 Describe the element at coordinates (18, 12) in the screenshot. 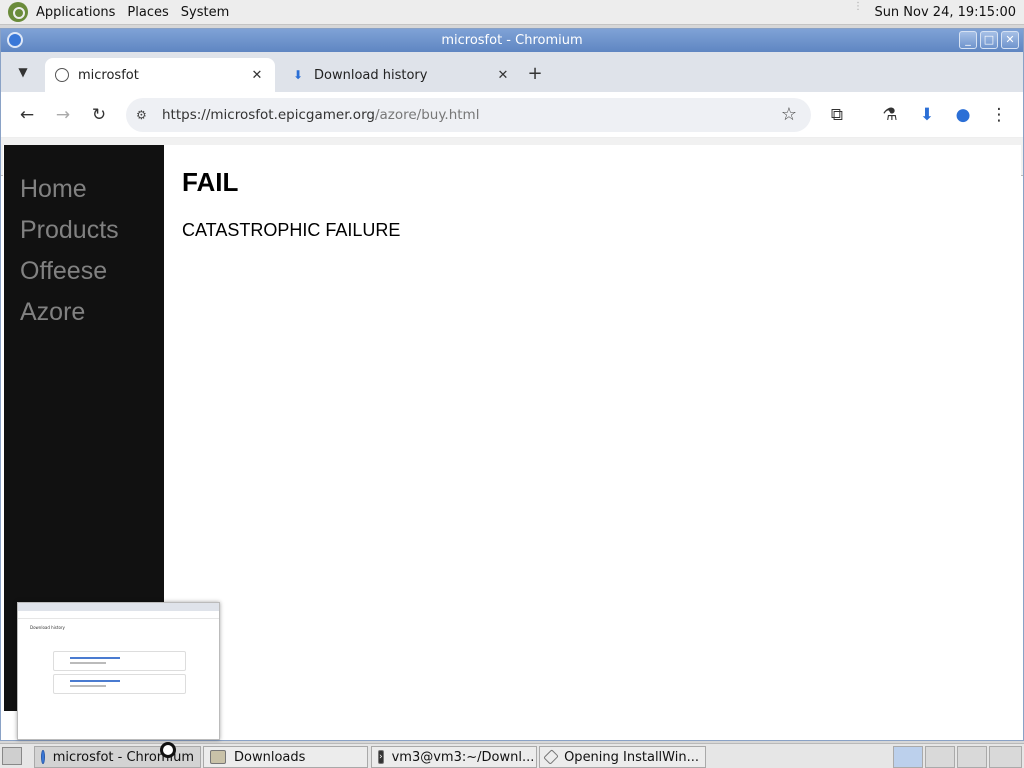

I see `distro-logo-icon` at that location.